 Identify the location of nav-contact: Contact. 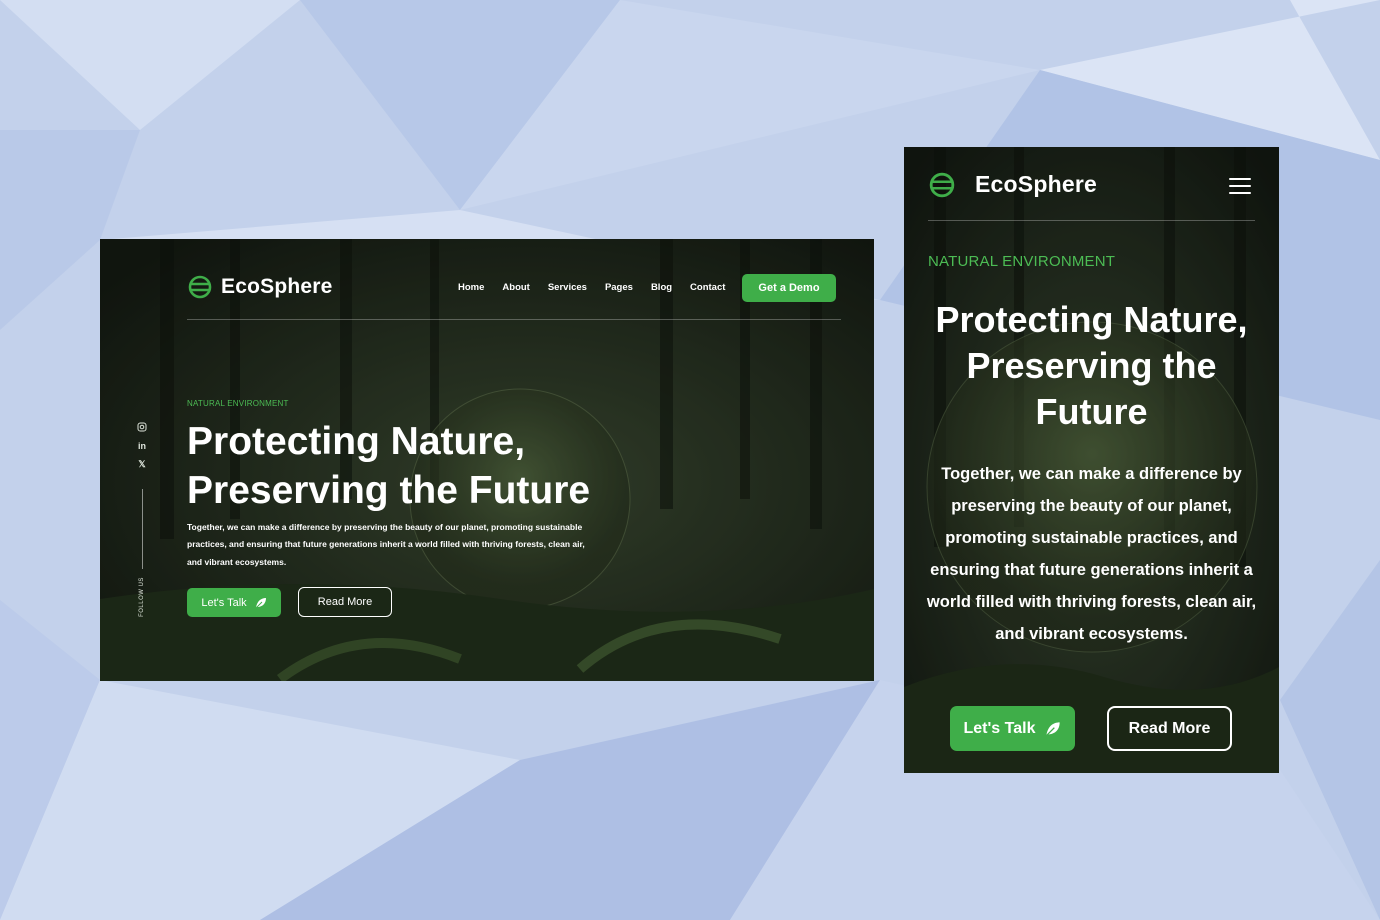
(707, 287).